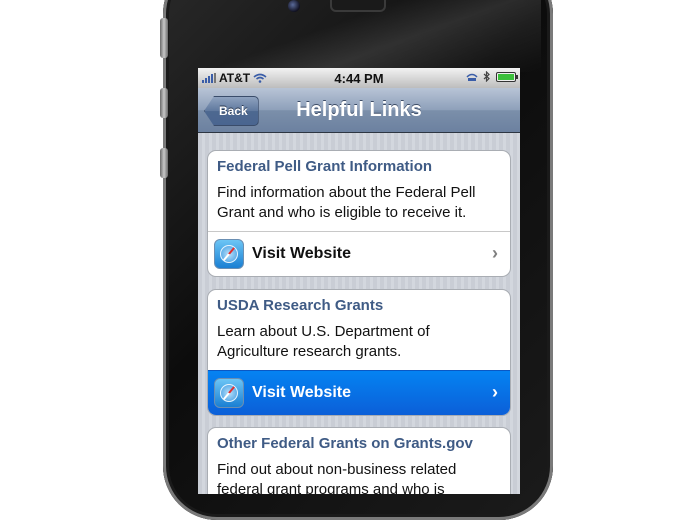  Describe the element at coordinates (507, 76) in the screenshot. I see `battery-icon` at that location.